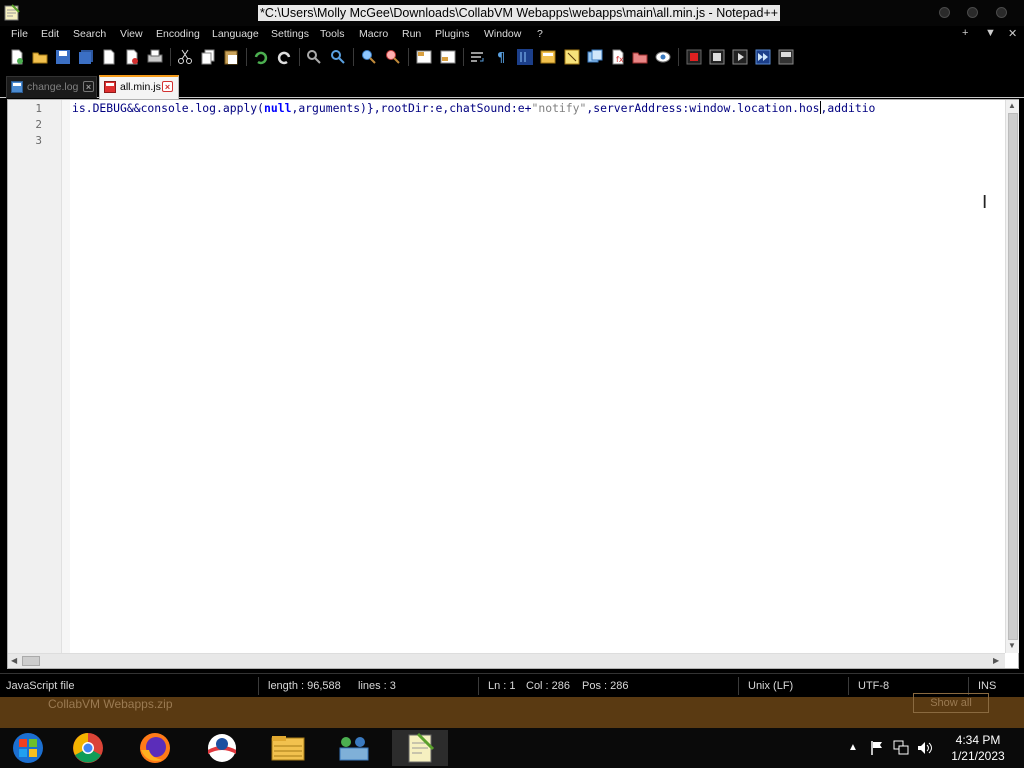 This screenshot has height=768, width=1024. I want to click on undo-icon, so click(261, 57).